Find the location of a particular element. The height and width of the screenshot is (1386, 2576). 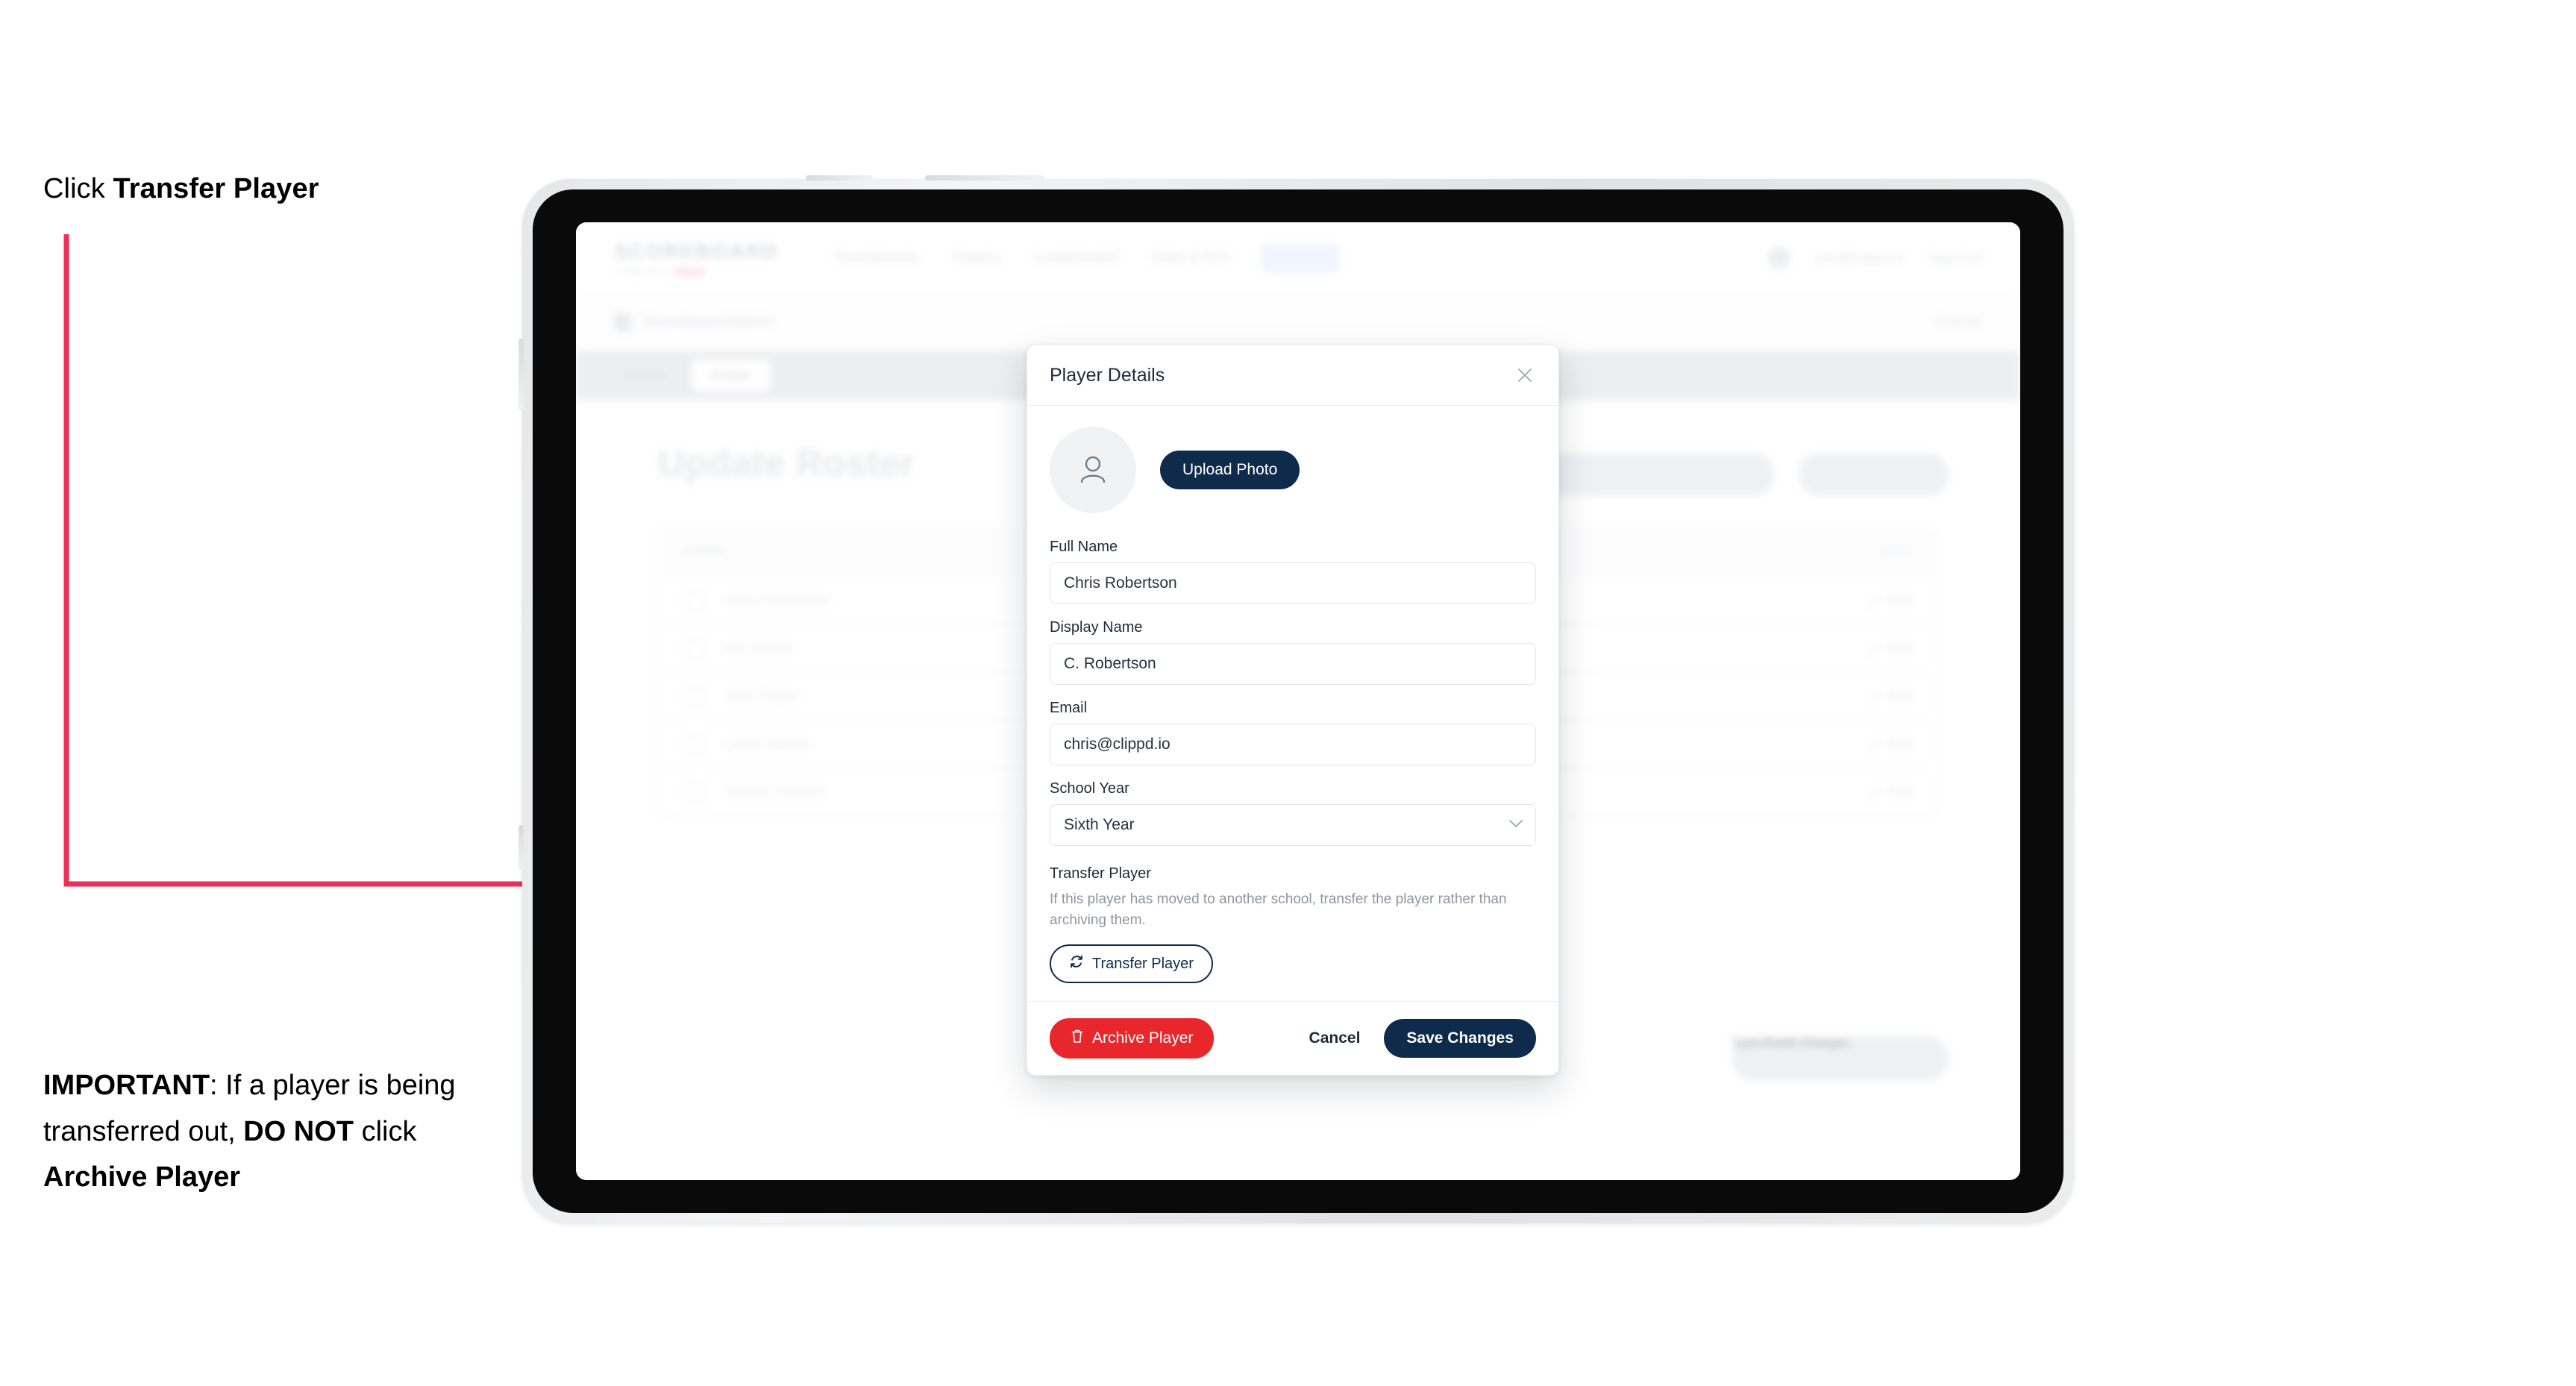

annotation-archive-player-label: Archive Player is located at coordinates (142, 1177).